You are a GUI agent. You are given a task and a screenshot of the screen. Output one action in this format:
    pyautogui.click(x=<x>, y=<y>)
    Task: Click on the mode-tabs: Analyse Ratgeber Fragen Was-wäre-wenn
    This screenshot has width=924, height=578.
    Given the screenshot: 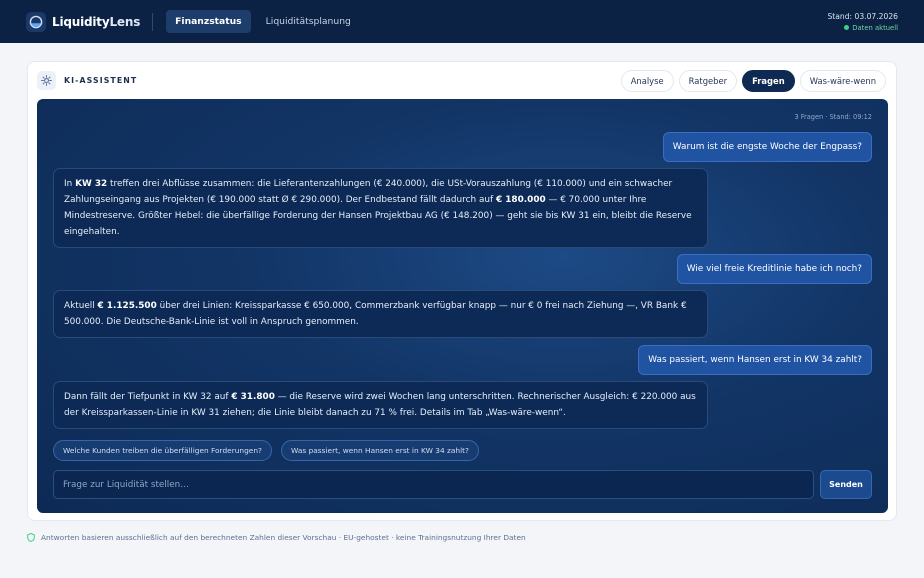 What is the action you would take?
    pyautogui.click(x=753, y=80)
    